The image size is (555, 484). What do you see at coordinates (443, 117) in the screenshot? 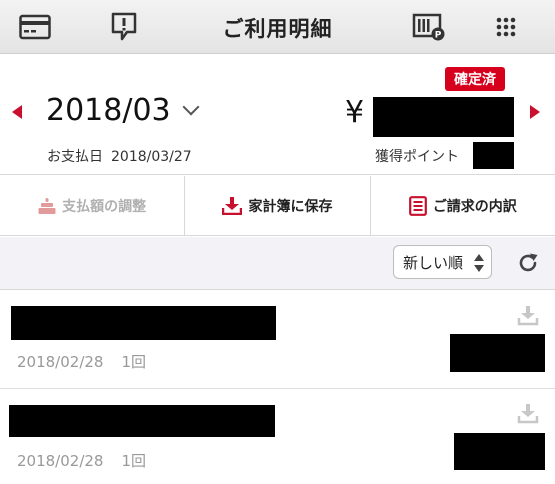
I see `amount-redacted` at bounding box center [443, 117].